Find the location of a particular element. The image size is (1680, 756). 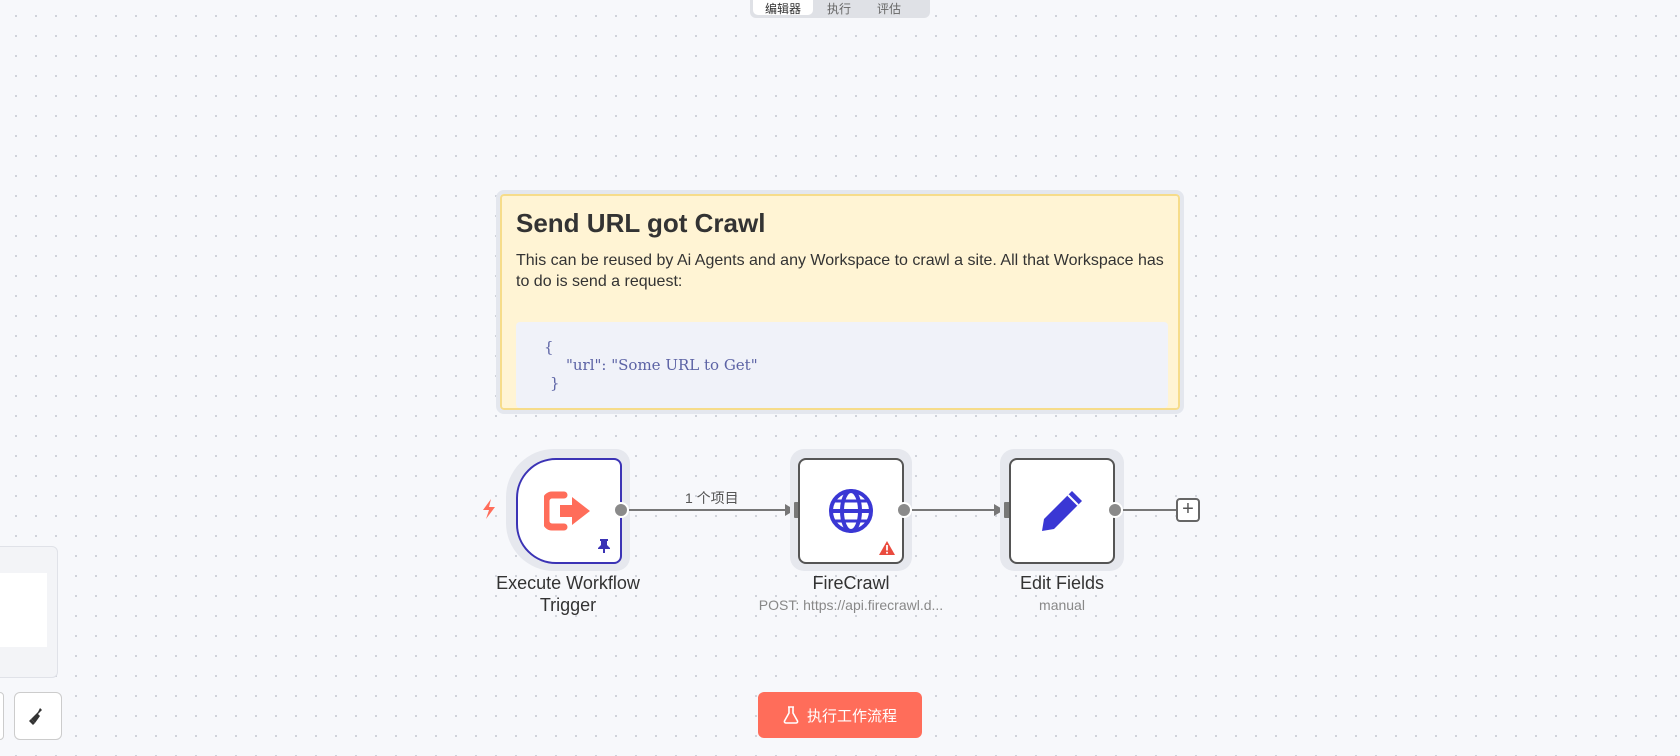

node-title: FireCrawl is located at coordinates (851, 583).